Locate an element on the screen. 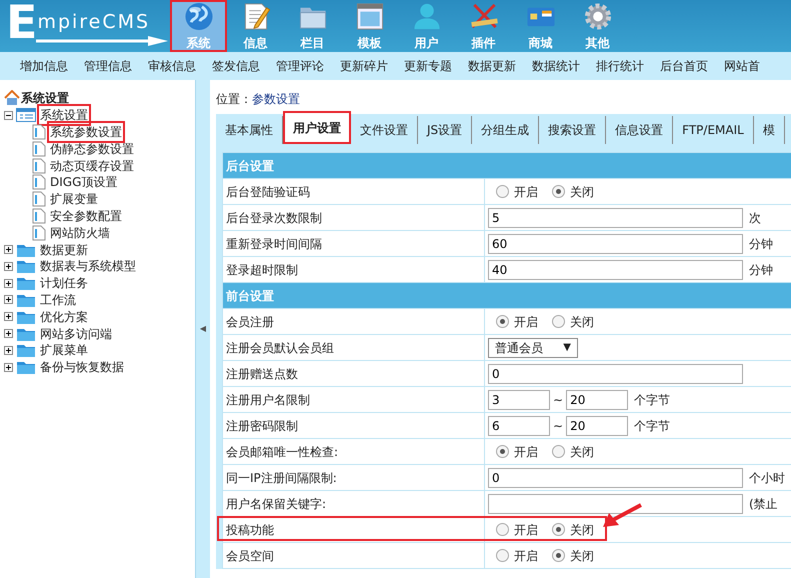  logo-letter: E is located at coordinates (21, 22).